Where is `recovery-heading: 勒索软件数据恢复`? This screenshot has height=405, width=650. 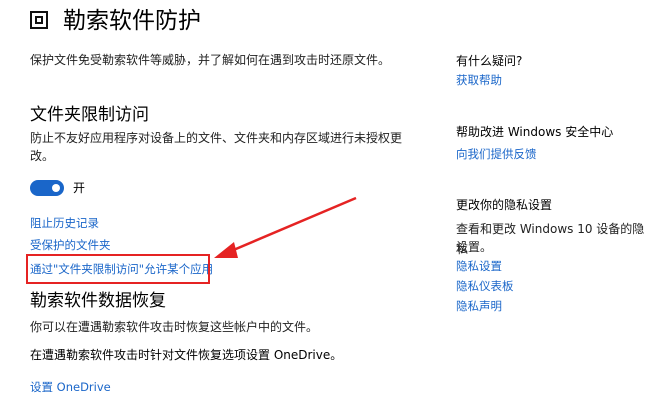 recovery-heading: 勒索软件数据恢复 is located at coordinates (98, 301).